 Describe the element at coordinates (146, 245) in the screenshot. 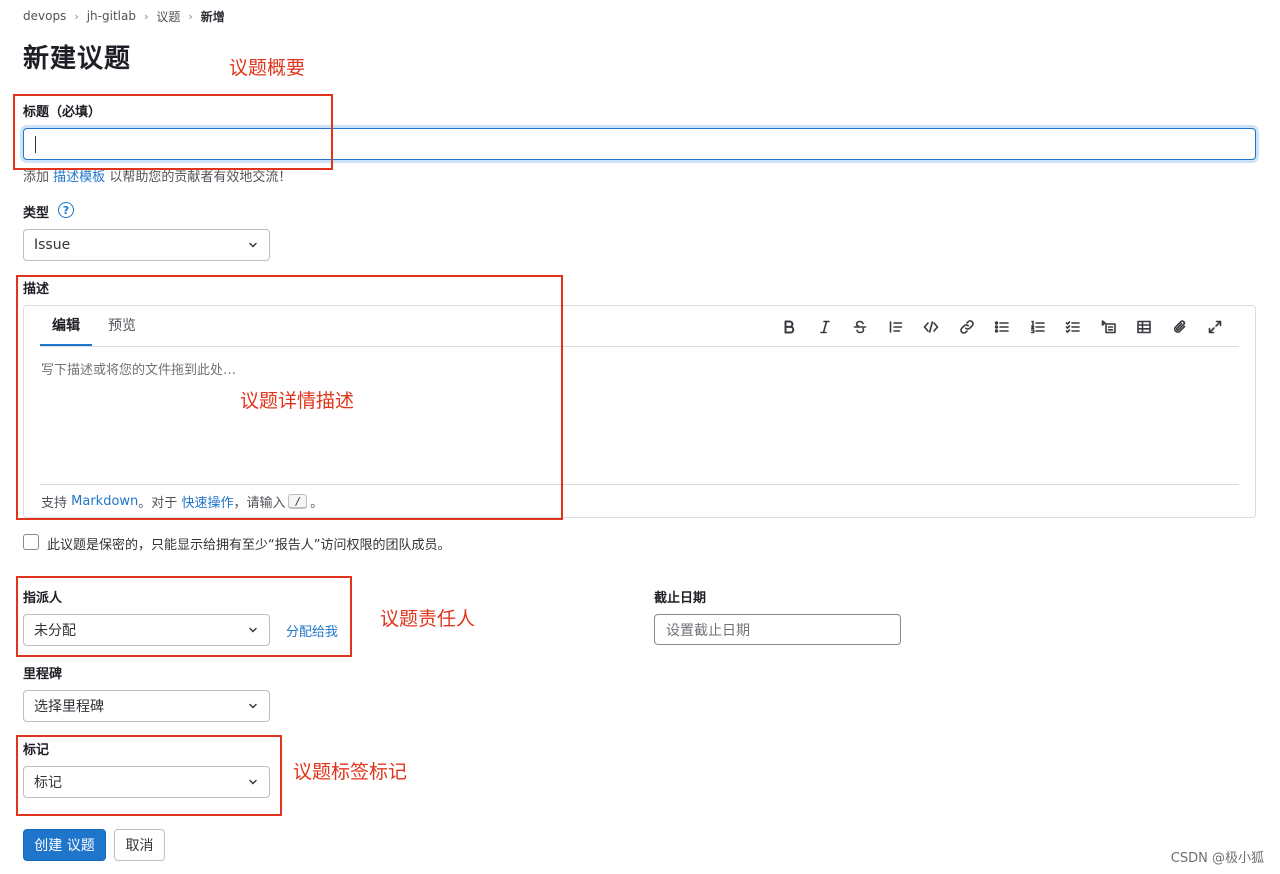

I see `type-select: Issue` at that location.